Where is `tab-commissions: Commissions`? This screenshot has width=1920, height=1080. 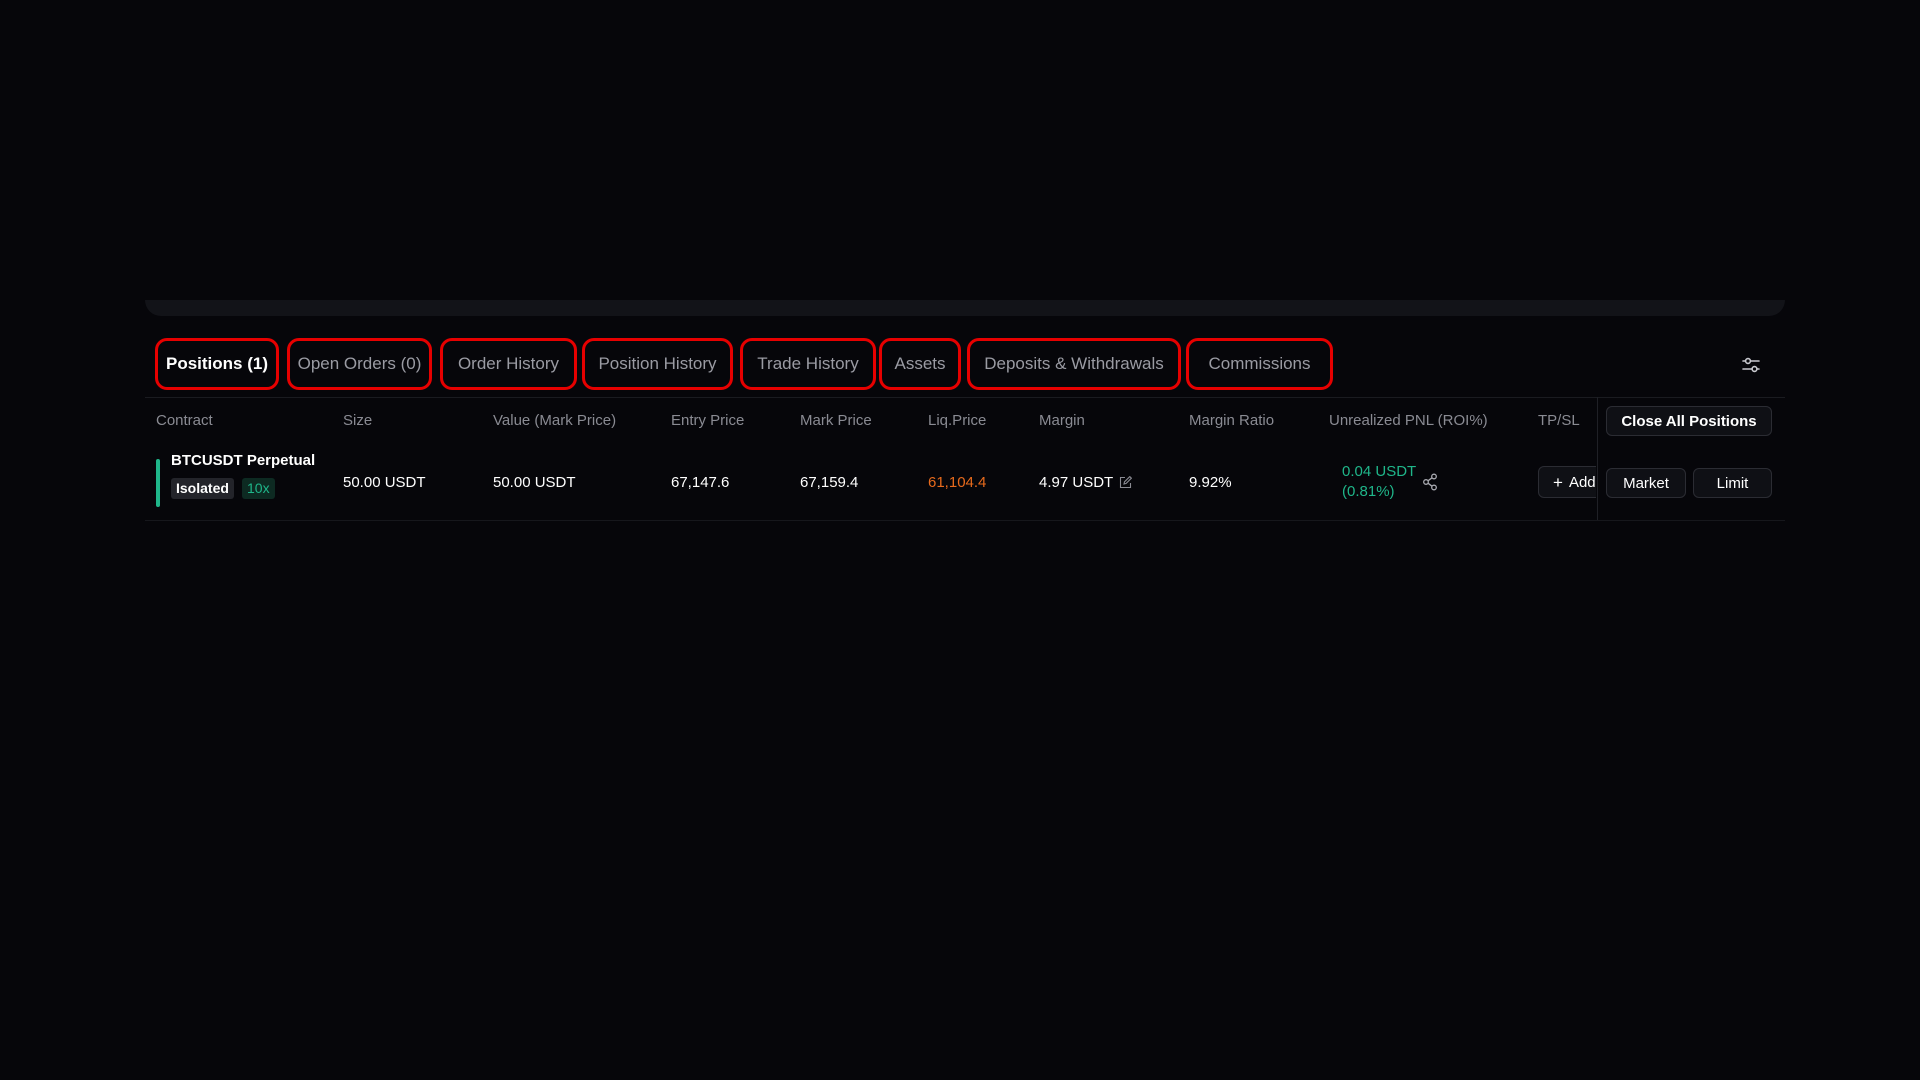
tab-commissions: Commissions is located at coordinates (1259, 364).